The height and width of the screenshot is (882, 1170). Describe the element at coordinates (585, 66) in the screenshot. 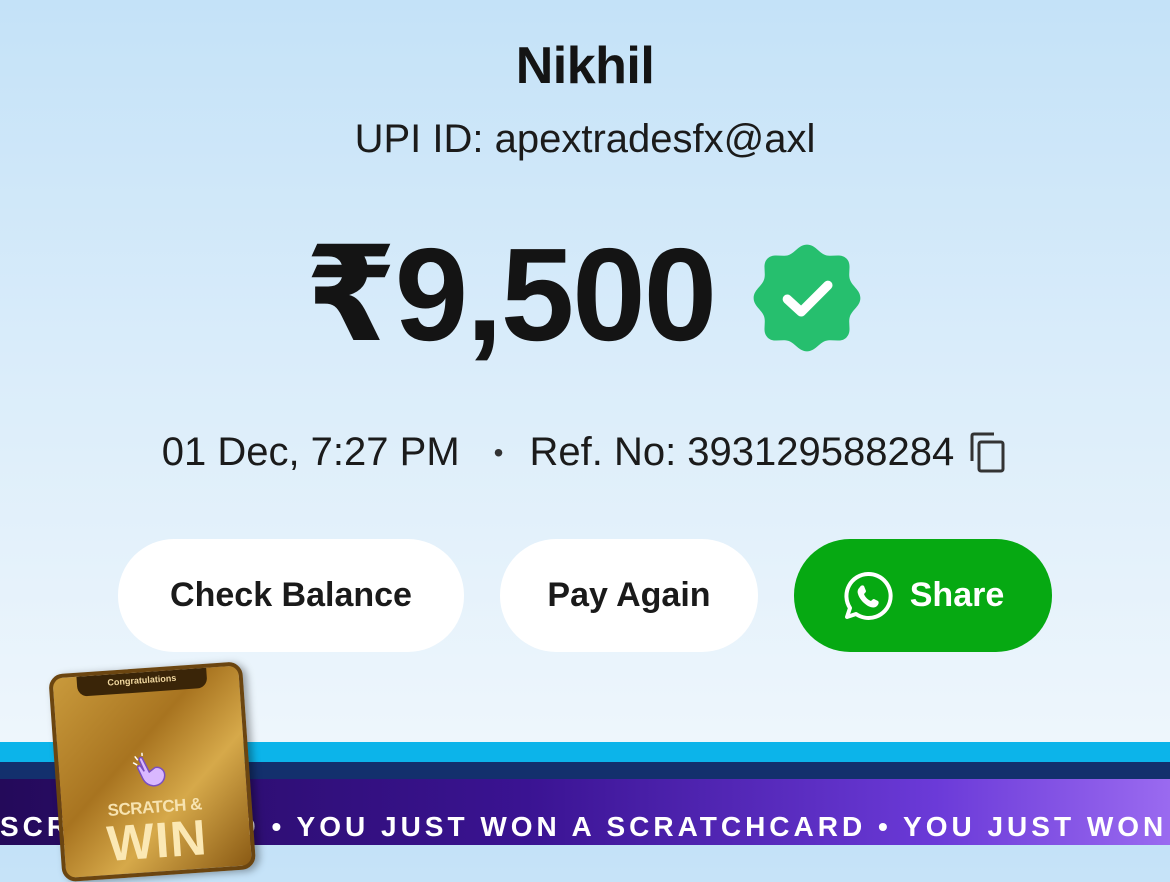

I see `payee-name: Nikhil` at that location.